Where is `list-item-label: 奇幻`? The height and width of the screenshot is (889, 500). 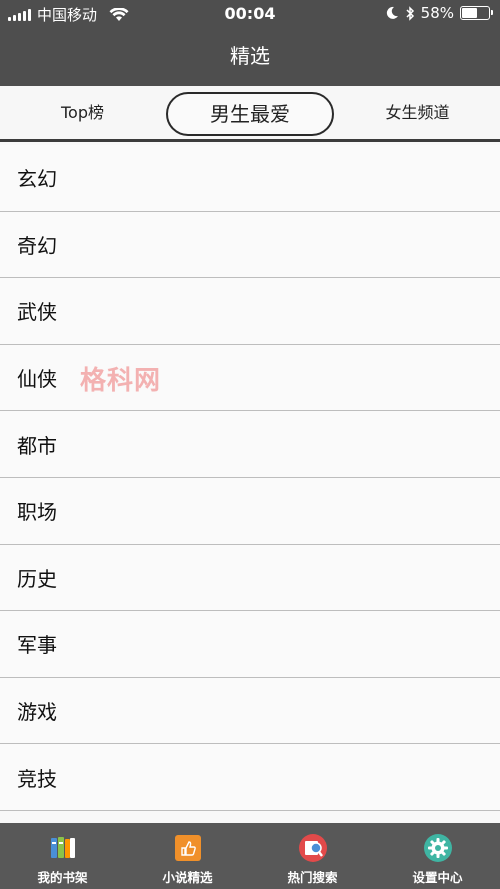 list-item-label: 奇幻 is located at coordinates (37, 245).